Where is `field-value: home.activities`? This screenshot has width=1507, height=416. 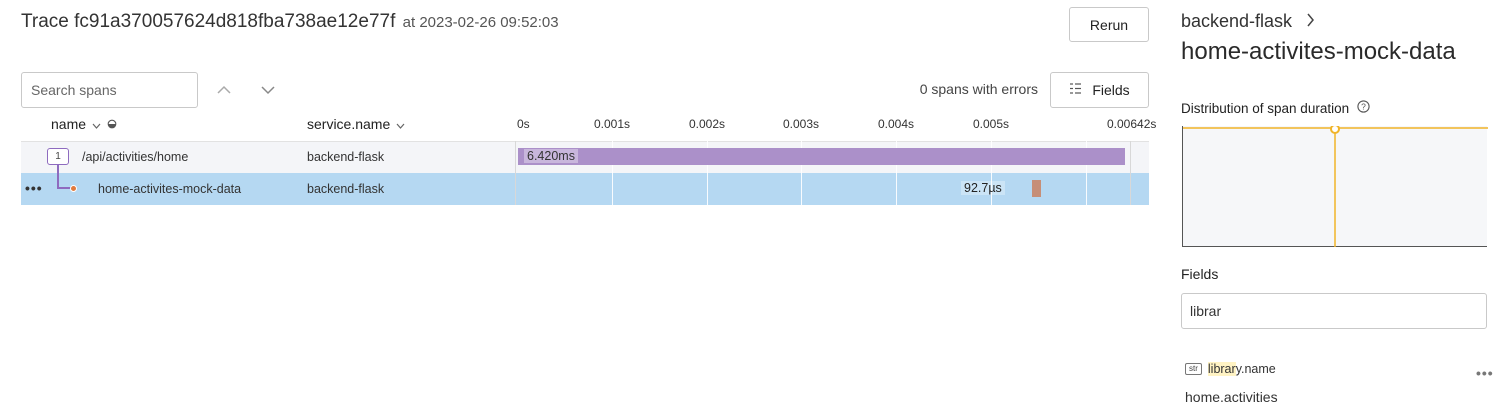 field-value: home.activities is located at coordinates (1231, 397).